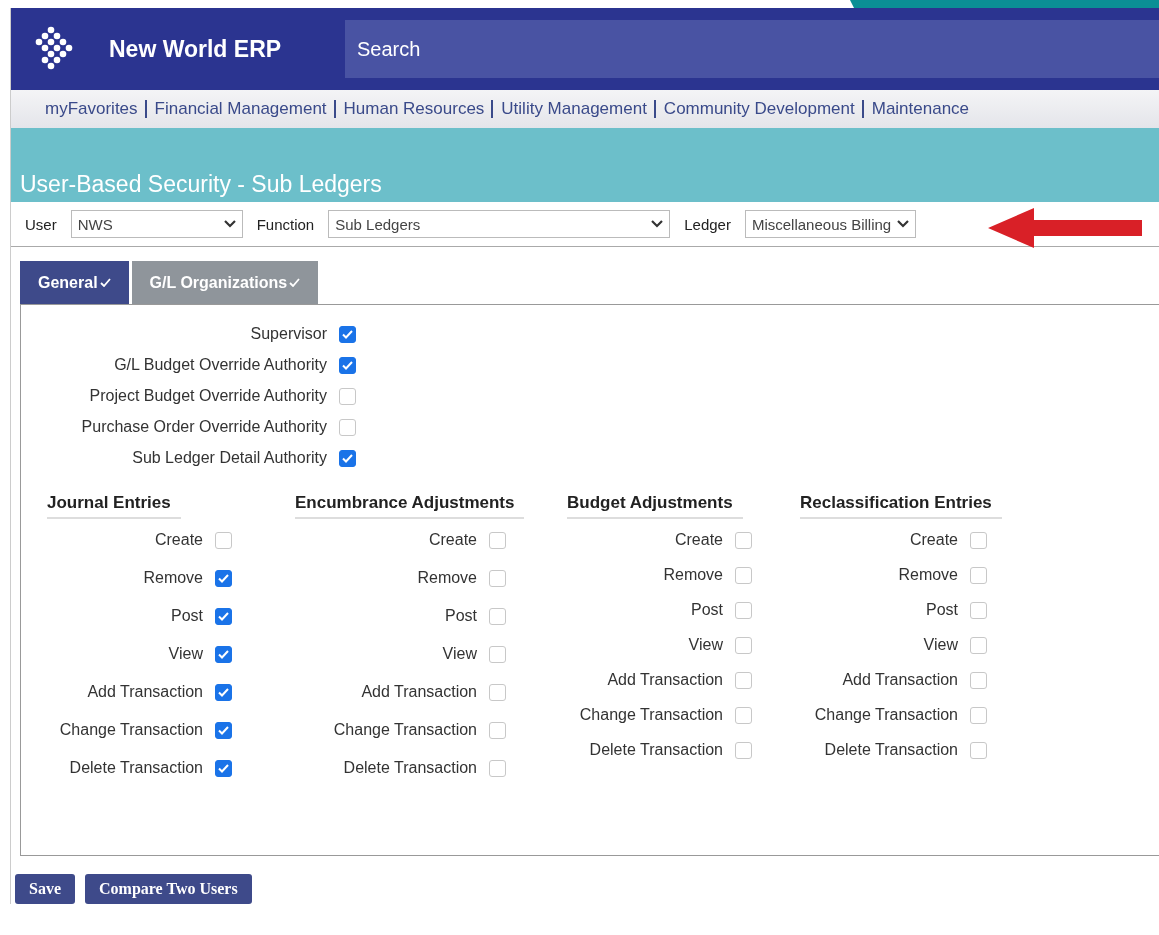 The image size is (1159, 935). What do you see at coordinates (499, 224) in the screenshot?
I see `dropdown: Sub Ledgers` at bounding box center [499, 224].